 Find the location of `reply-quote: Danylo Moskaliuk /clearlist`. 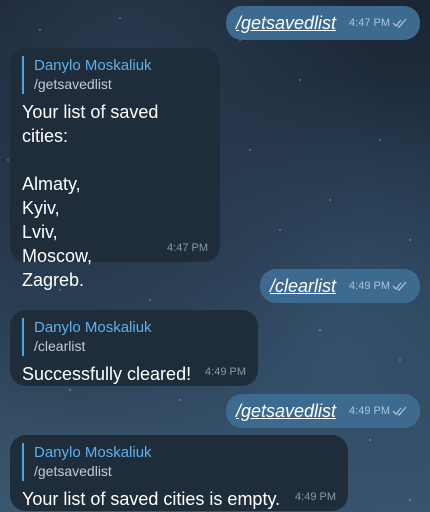

reply-quote: Danylo Moskaliuk /clearlist is located at coordinates (134, 337).